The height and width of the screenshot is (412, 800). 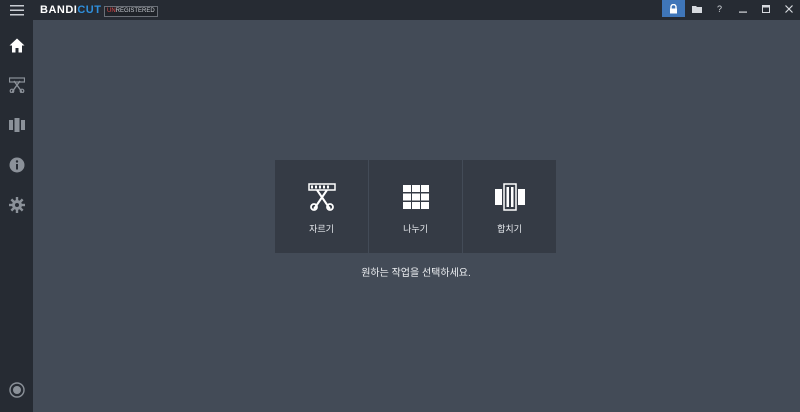 I want to click on tile-split-label: 나누기, so click(x=415, y=229).